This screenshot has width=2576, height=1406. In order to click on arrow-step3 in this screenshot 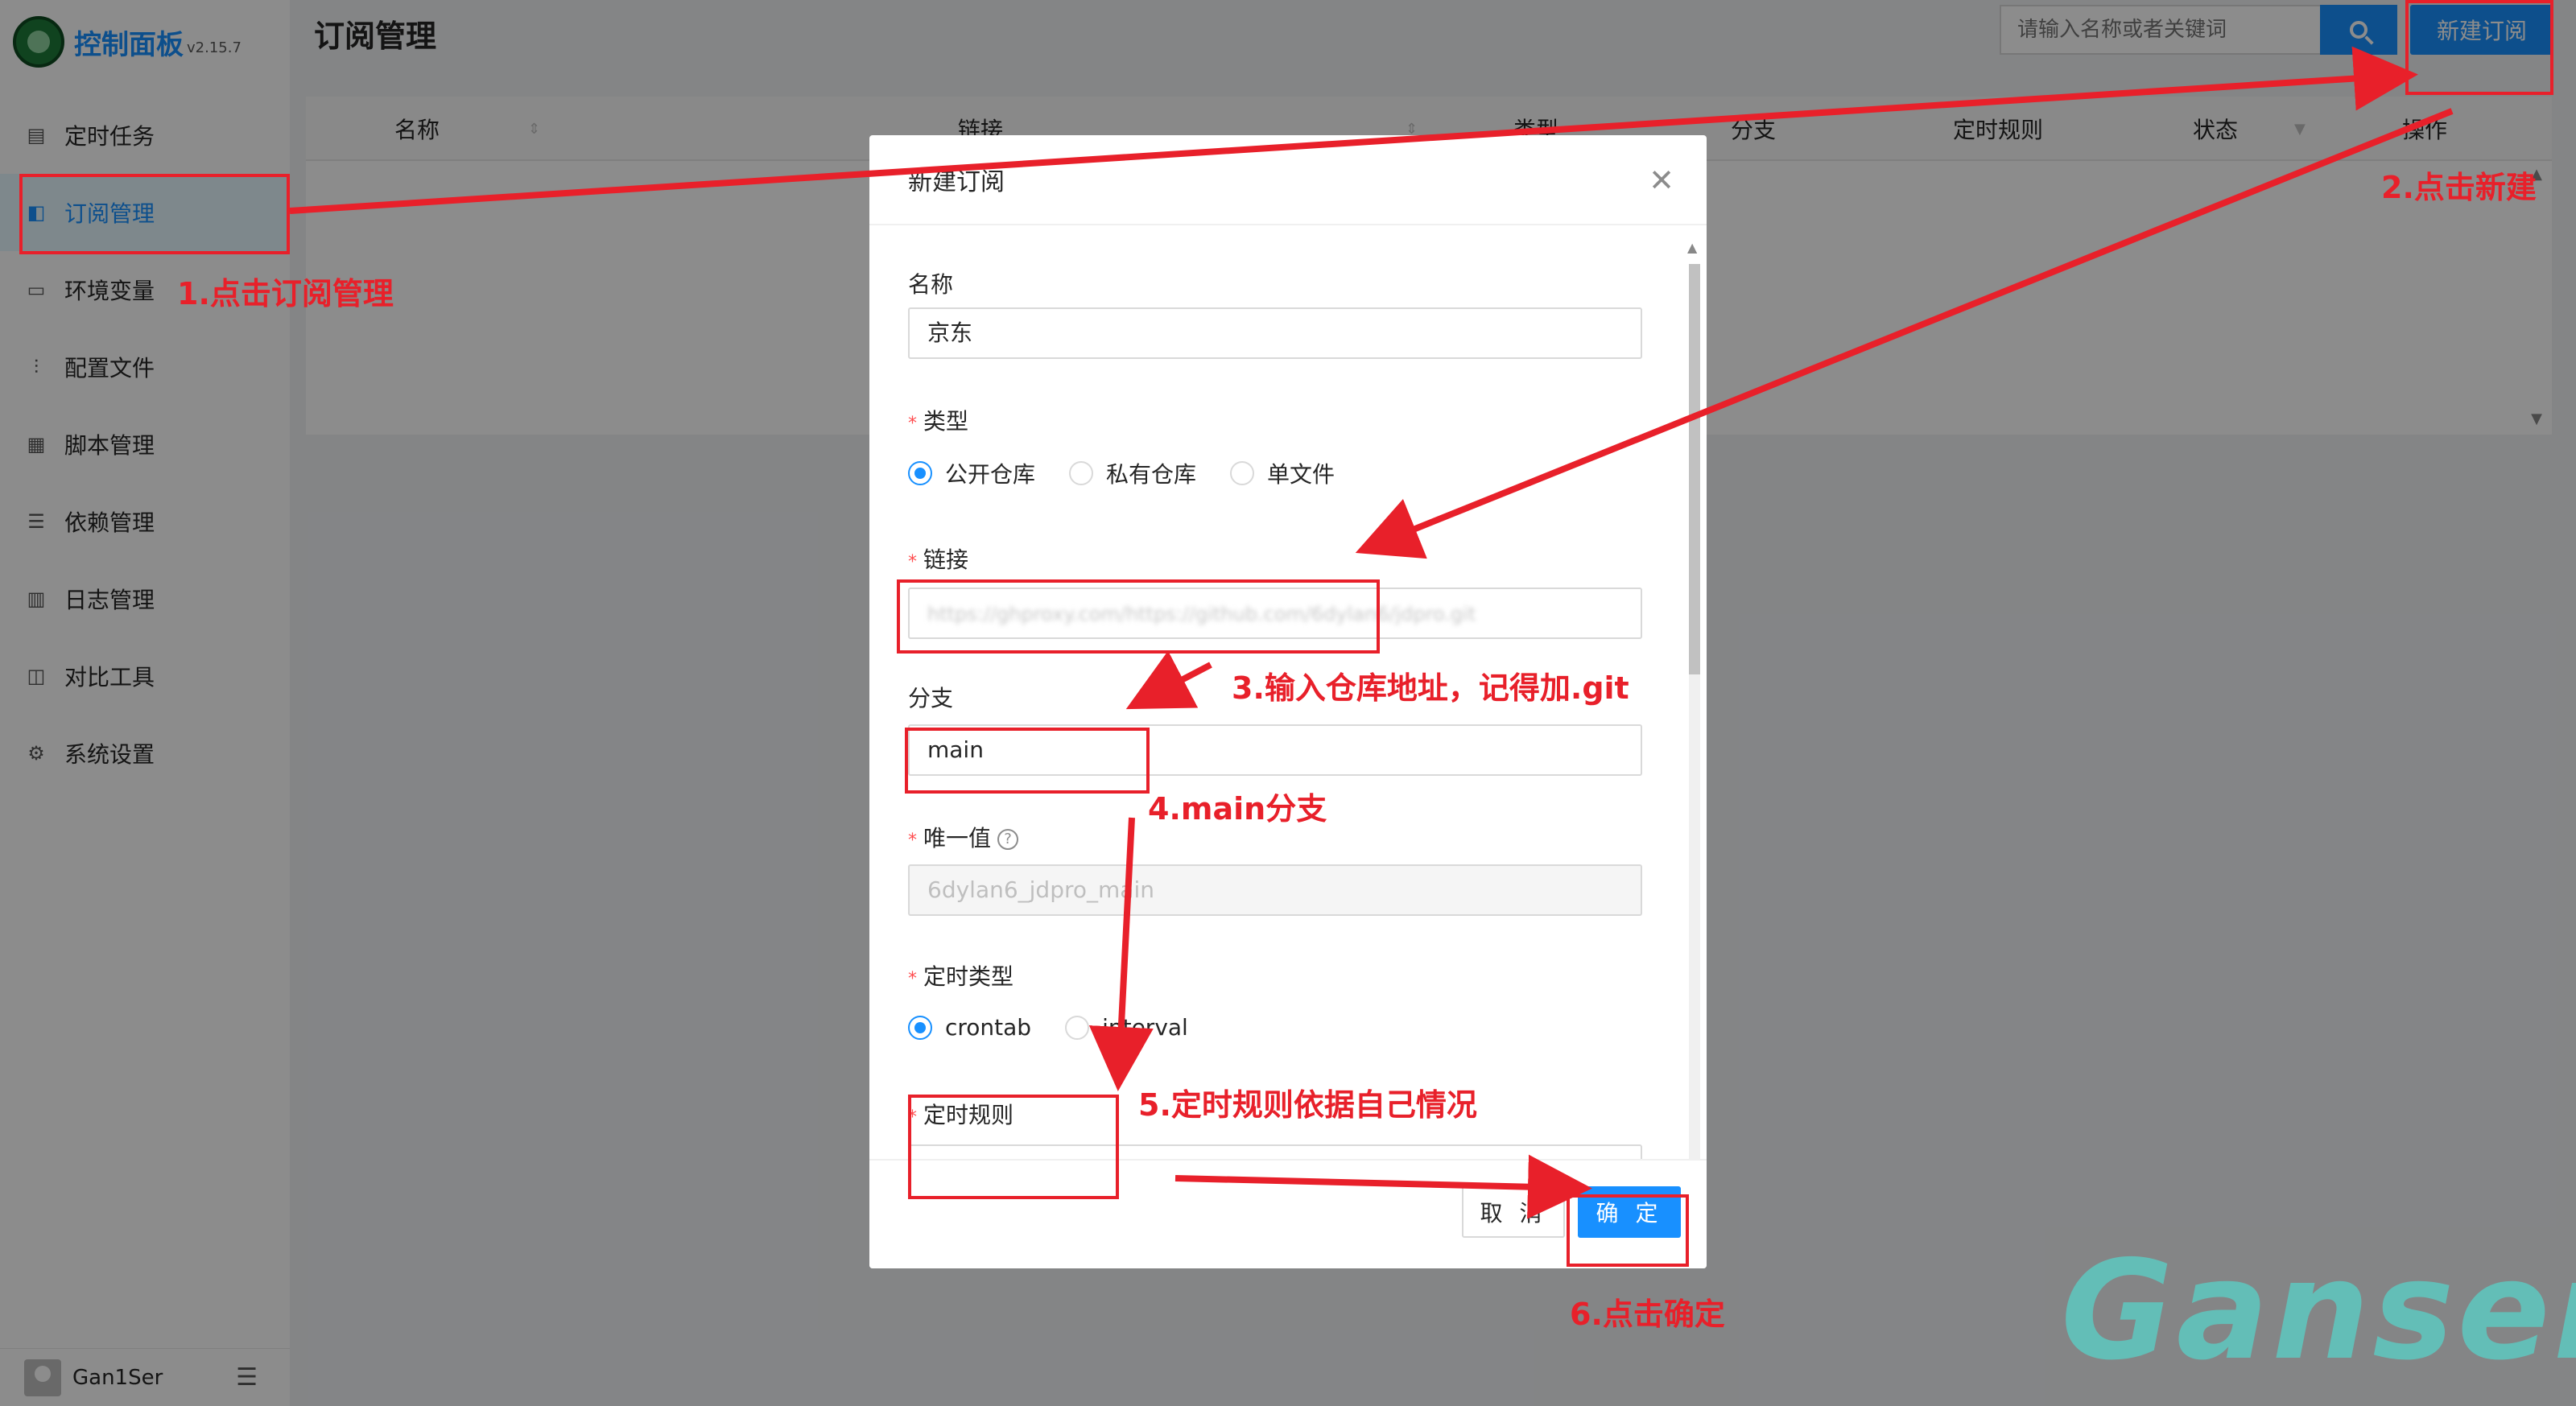, I will do `click(1168, 680)`.